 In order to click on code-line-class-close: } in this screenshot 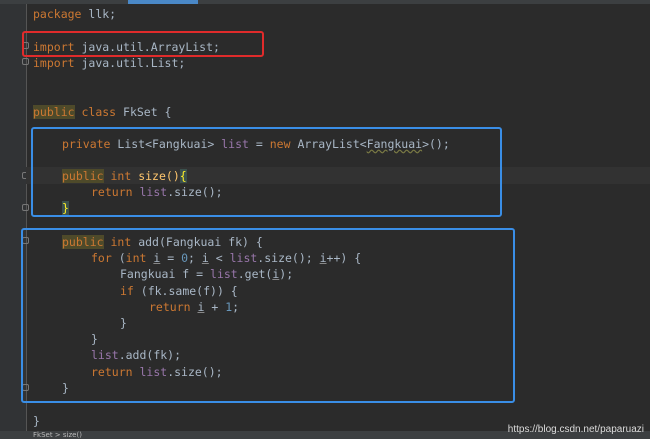, I will do `click(36, 421)`.